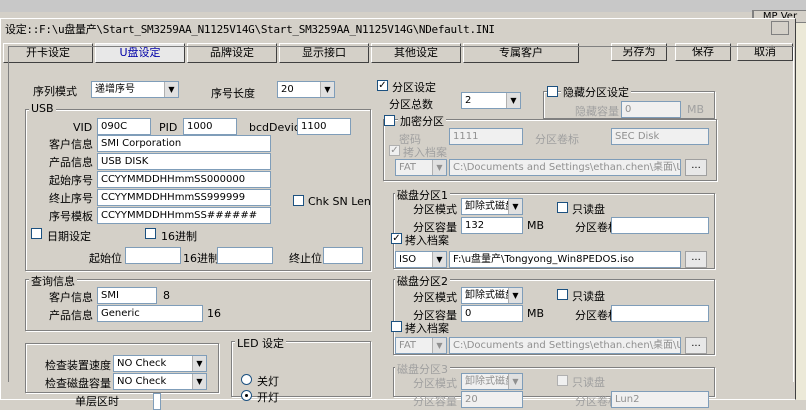  Describe the element at coordinates (588, 296) in the screenshot. I see `disk2-readonly-label: 只读盘` at that location.